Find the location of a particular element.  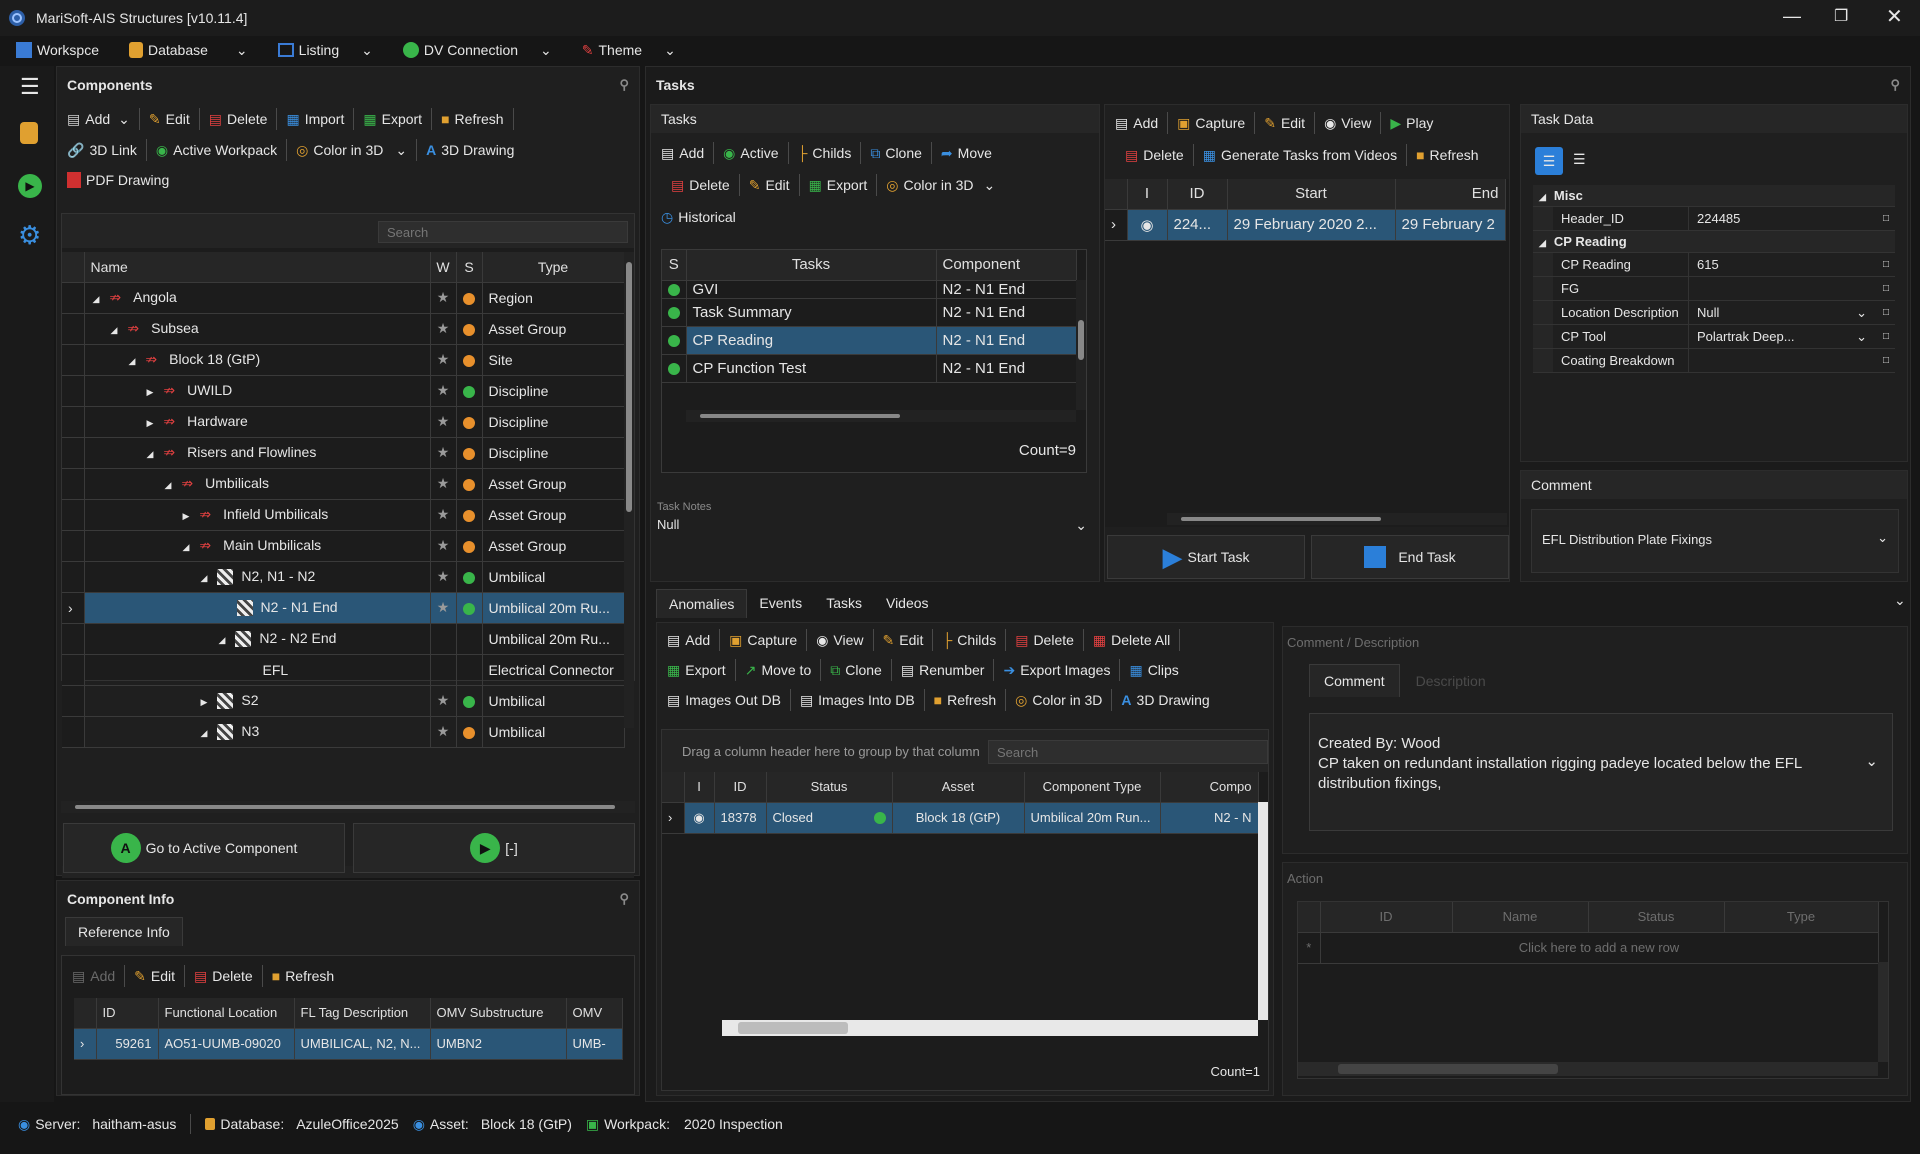

comment-dropdown: EFL Distribution Plate Fixings ⌄ is located at coordinates (1715, 541).